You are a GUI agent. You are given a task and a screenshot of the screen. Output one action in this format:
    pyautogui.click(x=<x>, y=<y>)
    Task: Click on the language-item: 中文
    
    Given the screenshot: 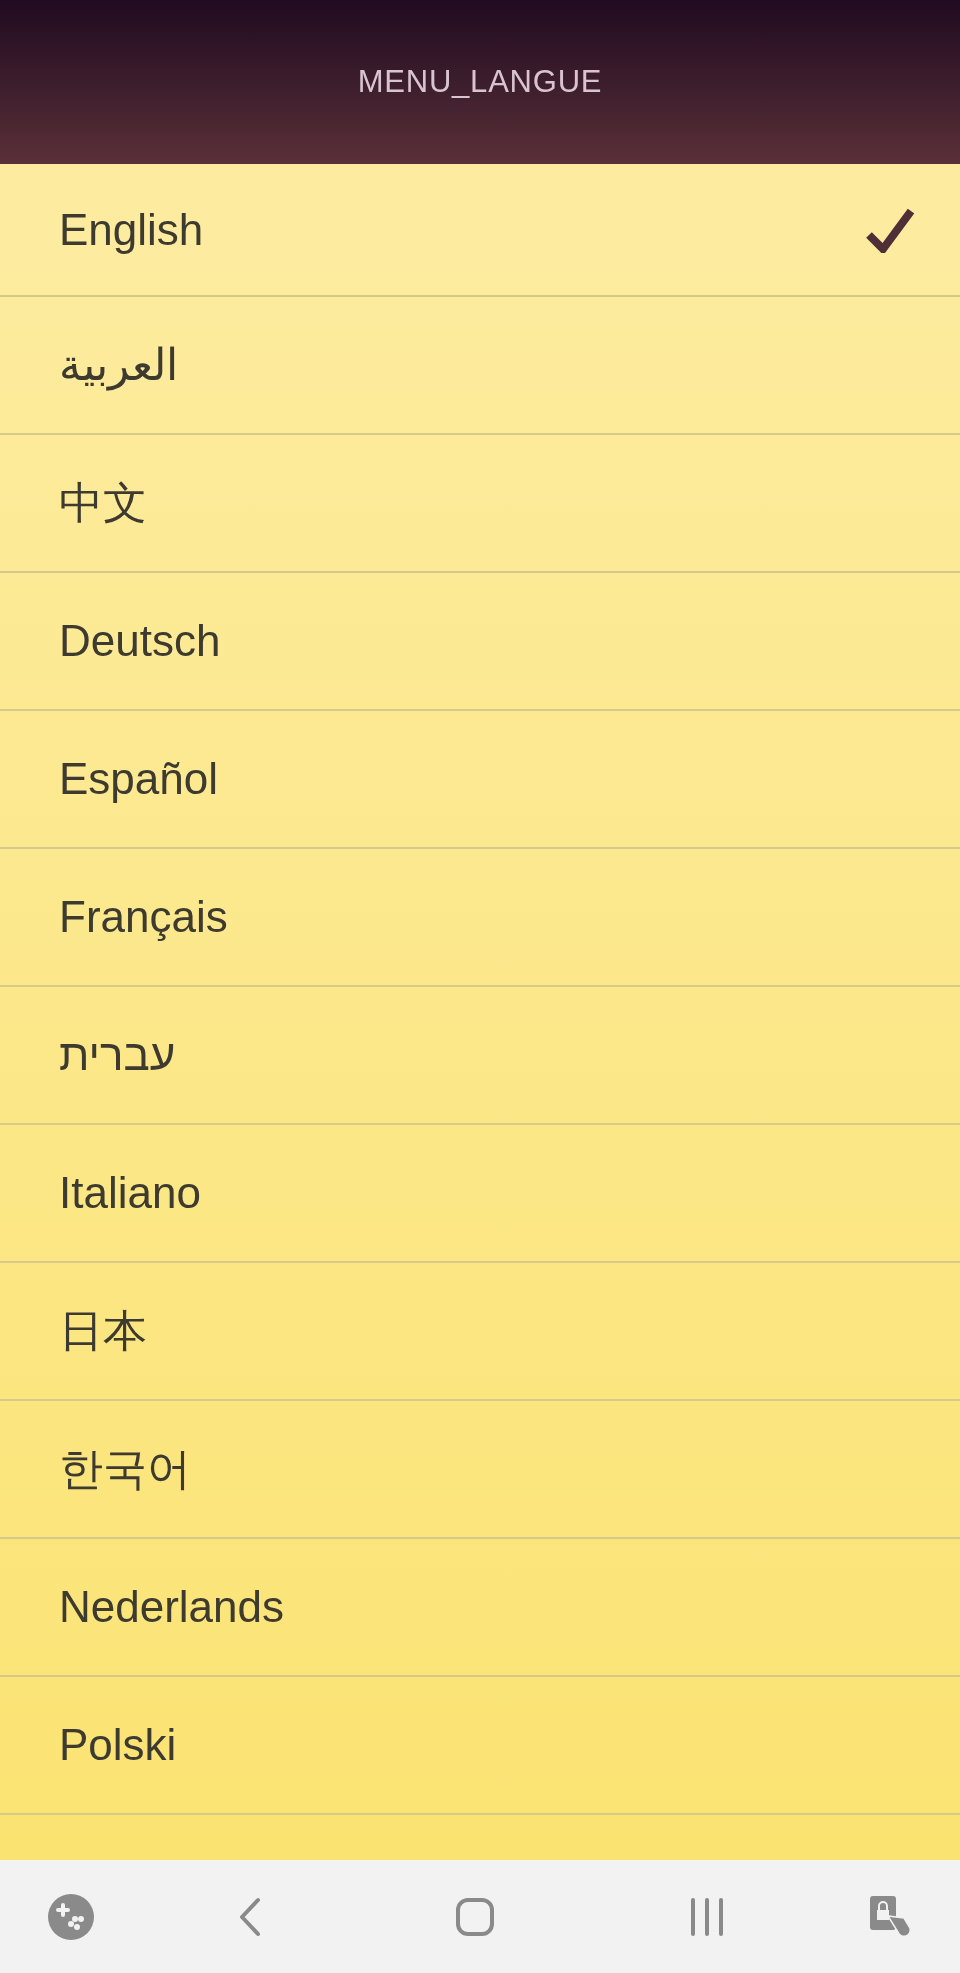 What is the action you would take?
    pyautogui.click(x=480, y=504)
    